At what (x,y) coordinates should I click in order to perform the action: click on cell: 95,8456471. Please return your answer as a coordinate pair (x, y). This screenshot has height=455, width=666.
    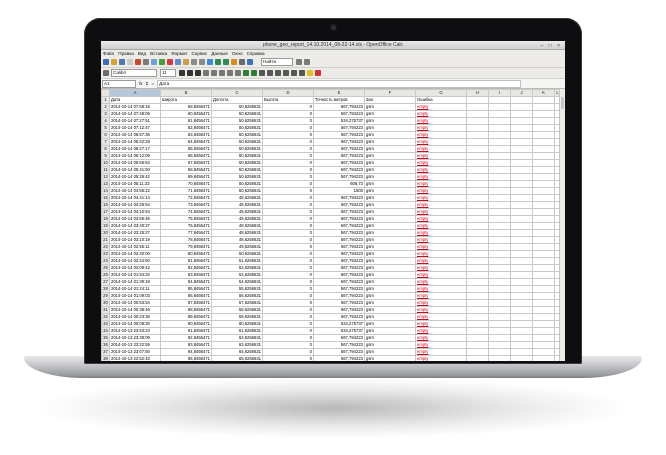
    Looking at the image, I should click on (186, 358).